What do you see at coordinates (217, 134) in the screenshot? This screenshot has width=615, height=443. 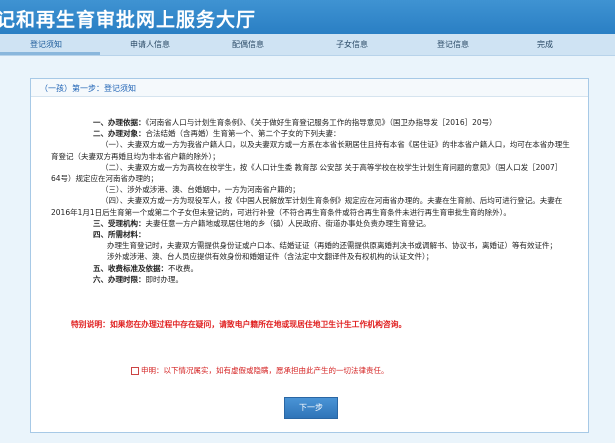 I see `target-paragraph: 二、办理对象：合法结婚（含再婚）生育第一个、第二个子女的下列夫妻：` at bounding box center [217, 134].